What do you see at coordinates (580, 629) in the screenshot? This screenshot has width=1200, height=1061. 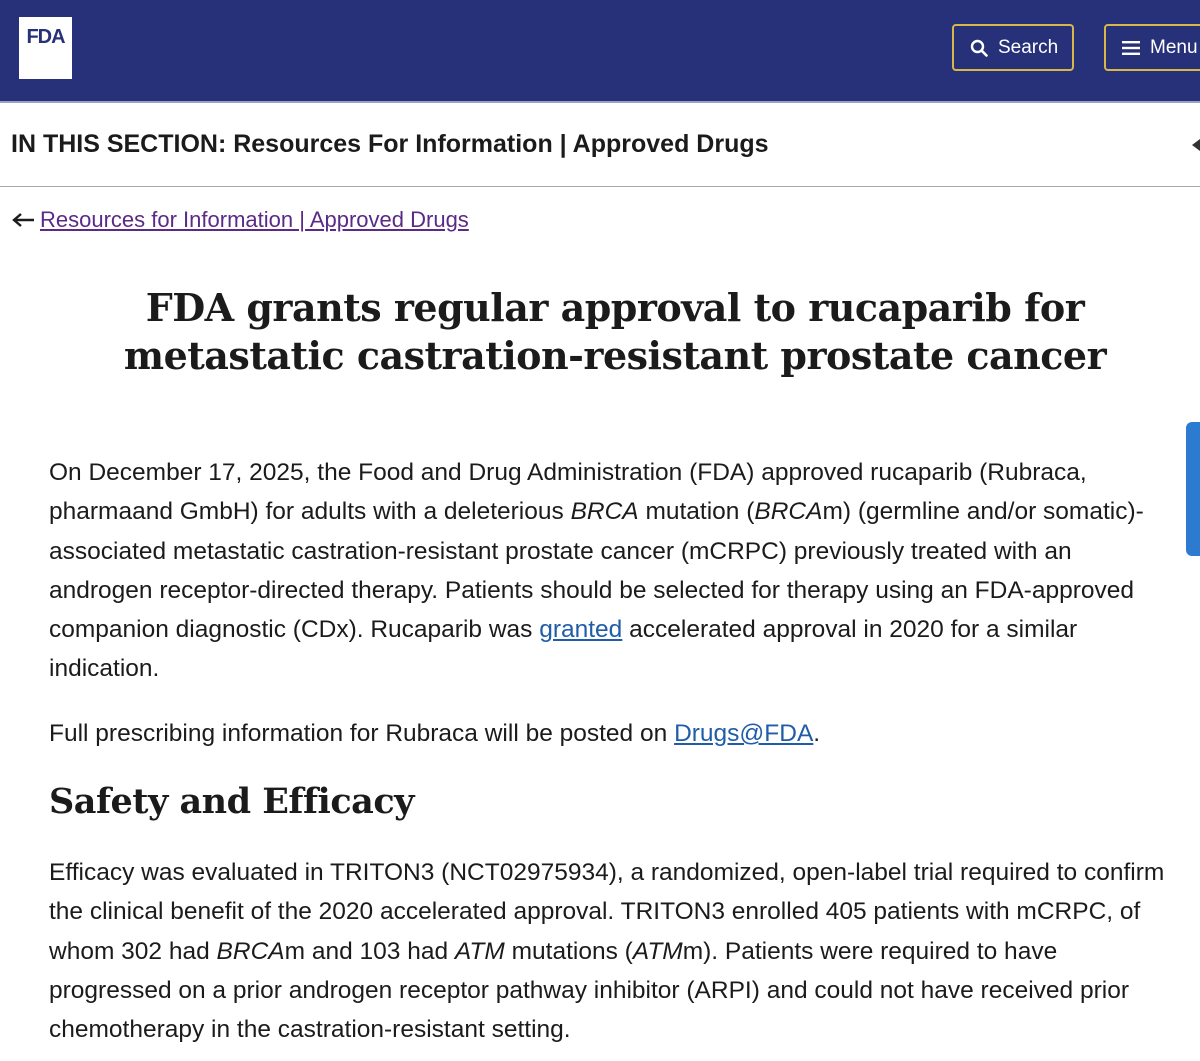 I see `granted-link: granted` at bounding box center [580, 629].